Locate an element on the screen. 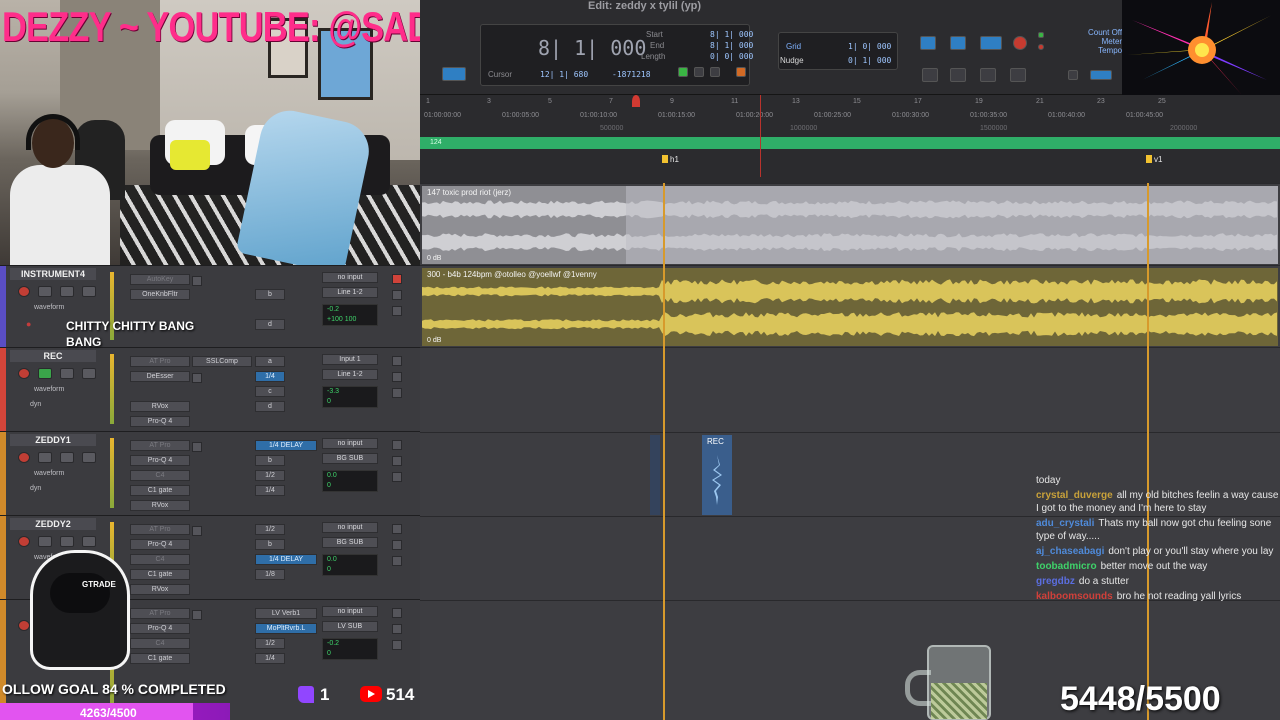 Image resolution: width=1280 pixels, height=720 pixels. clip-beat-1: 147 toxic prod riot (jerz) 0 dB is located at coordinates (850, 225).